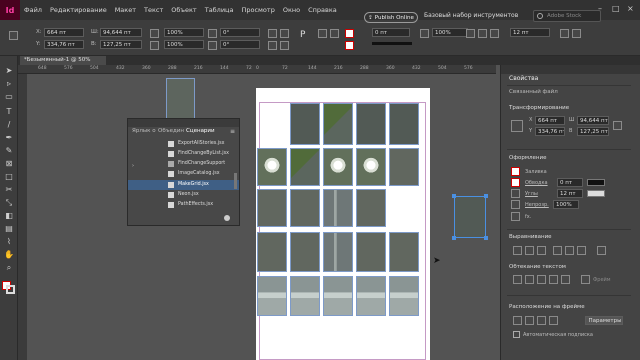  What do you see at coordinates (302, 35) in the screenshot?
I see `object-p-icon: P` at bounding box center [302, 35].